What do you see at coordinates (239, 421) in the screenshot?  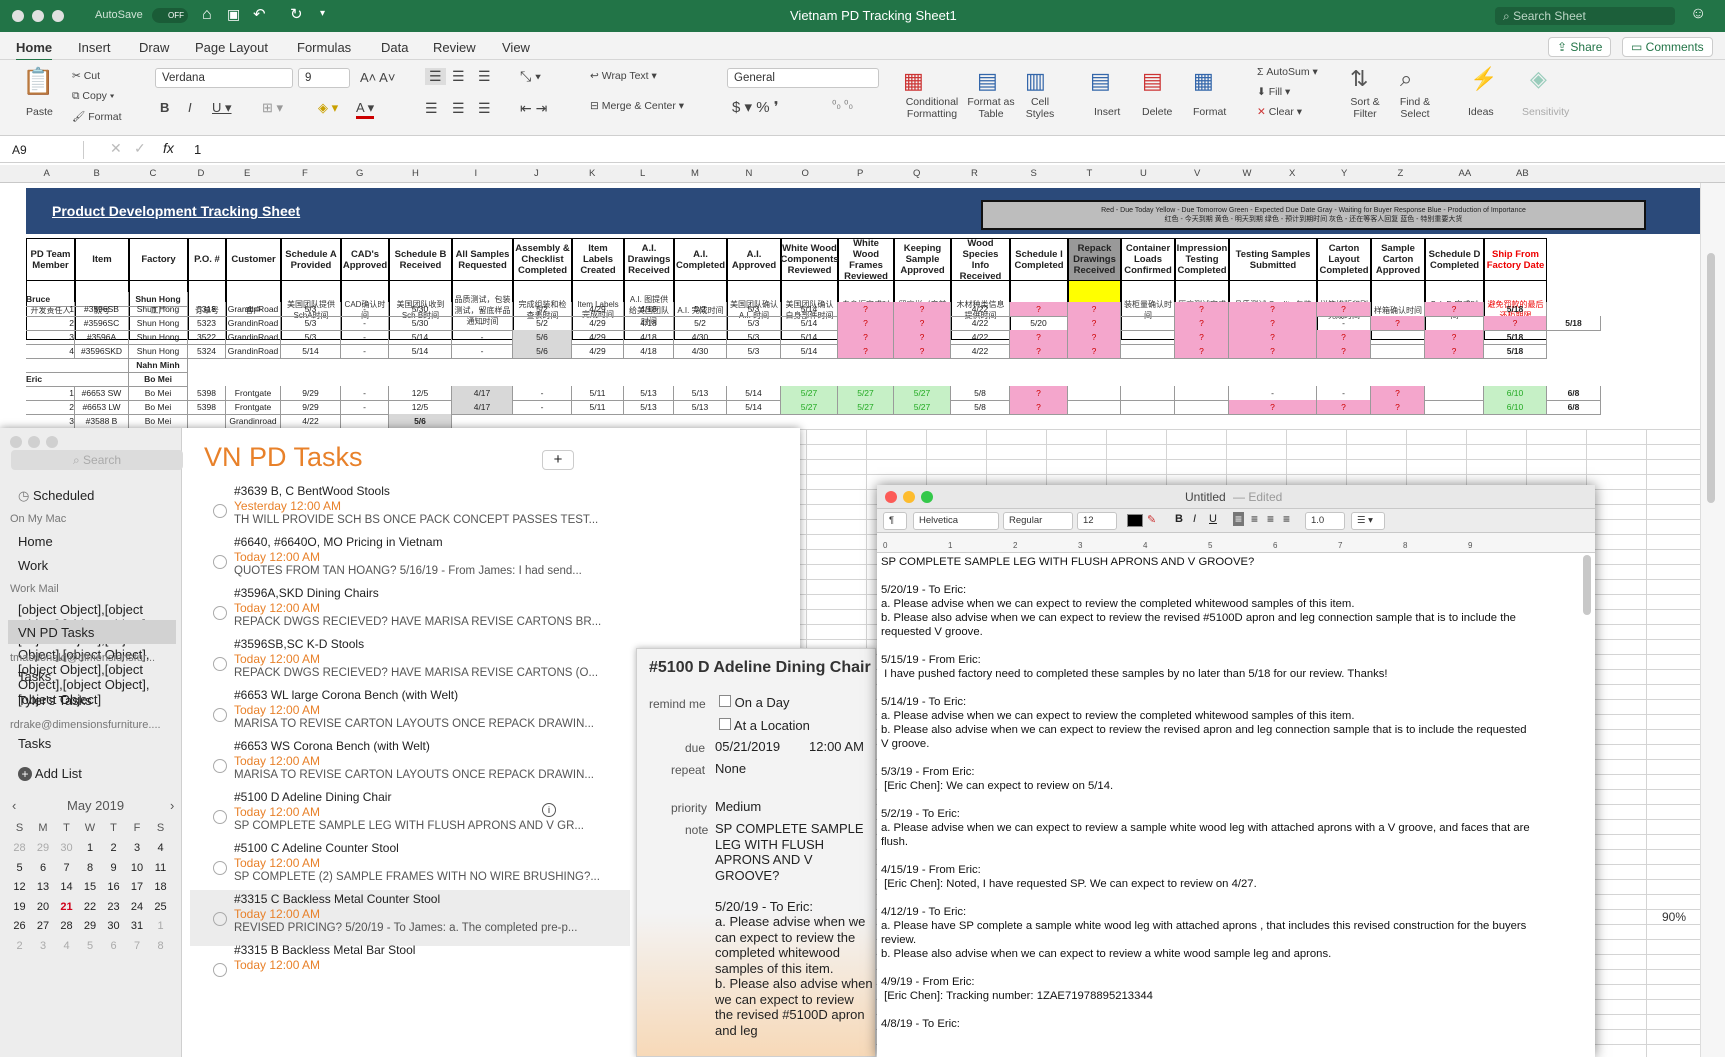 I see `table-row: 3 #3588 B Bo Mei Grandinroad 4/22 5/6` at bounding box center [239, 421].